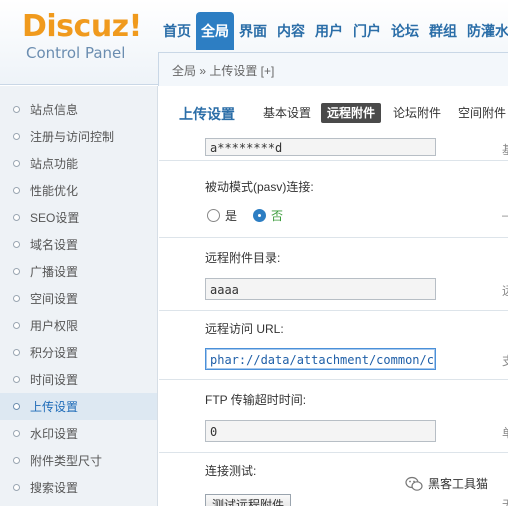  Describe the element at coordinates (256, 400) in the screenshot. I see `ftp-timeout-label: FTP 传输超时时间:` at that location.